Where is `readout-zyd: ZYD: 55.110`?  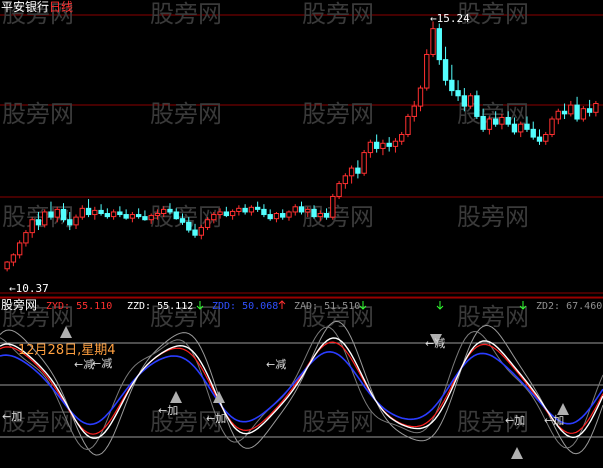
readout-zyd: ZYD: 55.110 is located at coordinates (79, 306).